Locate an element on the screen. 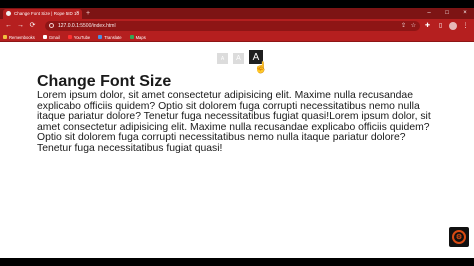 This screenshot has height=266, width=474. bookmark-label: YouTube is located at coordinates (82, 37).